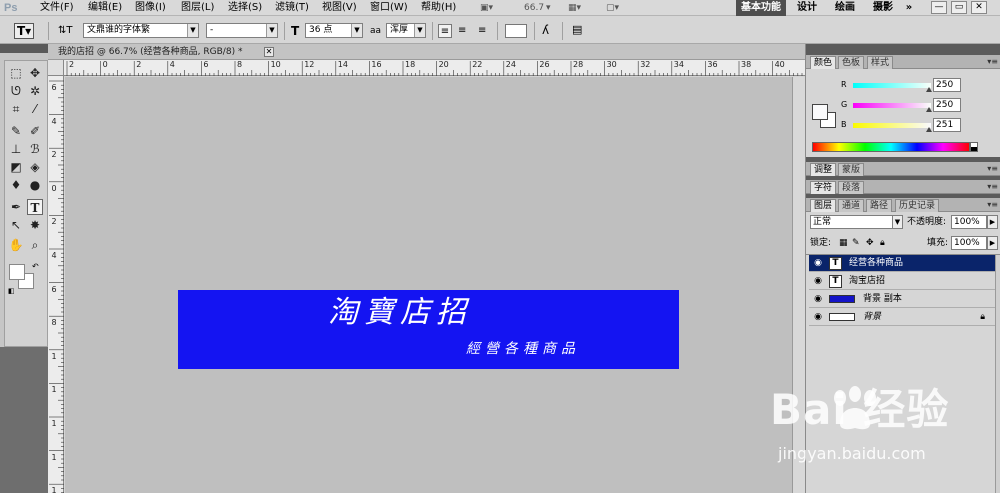 The image size is (1000, 493). What do you see at coordinates (823, 62) in the screenshot?
I see `tab-color: 颜色` at bounding box center [823, 62].